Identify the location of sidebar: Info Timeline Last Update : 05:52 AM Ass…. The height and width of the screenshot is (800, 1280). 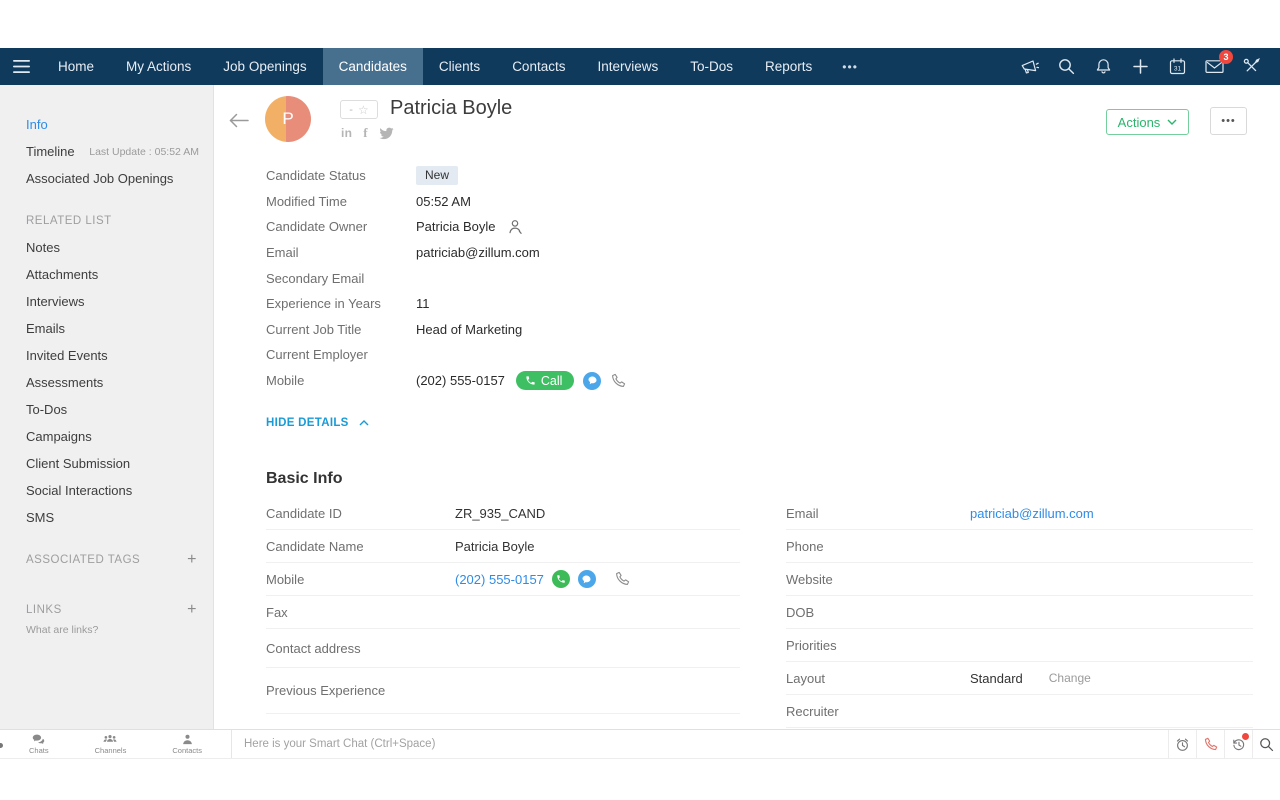
(107, 407).